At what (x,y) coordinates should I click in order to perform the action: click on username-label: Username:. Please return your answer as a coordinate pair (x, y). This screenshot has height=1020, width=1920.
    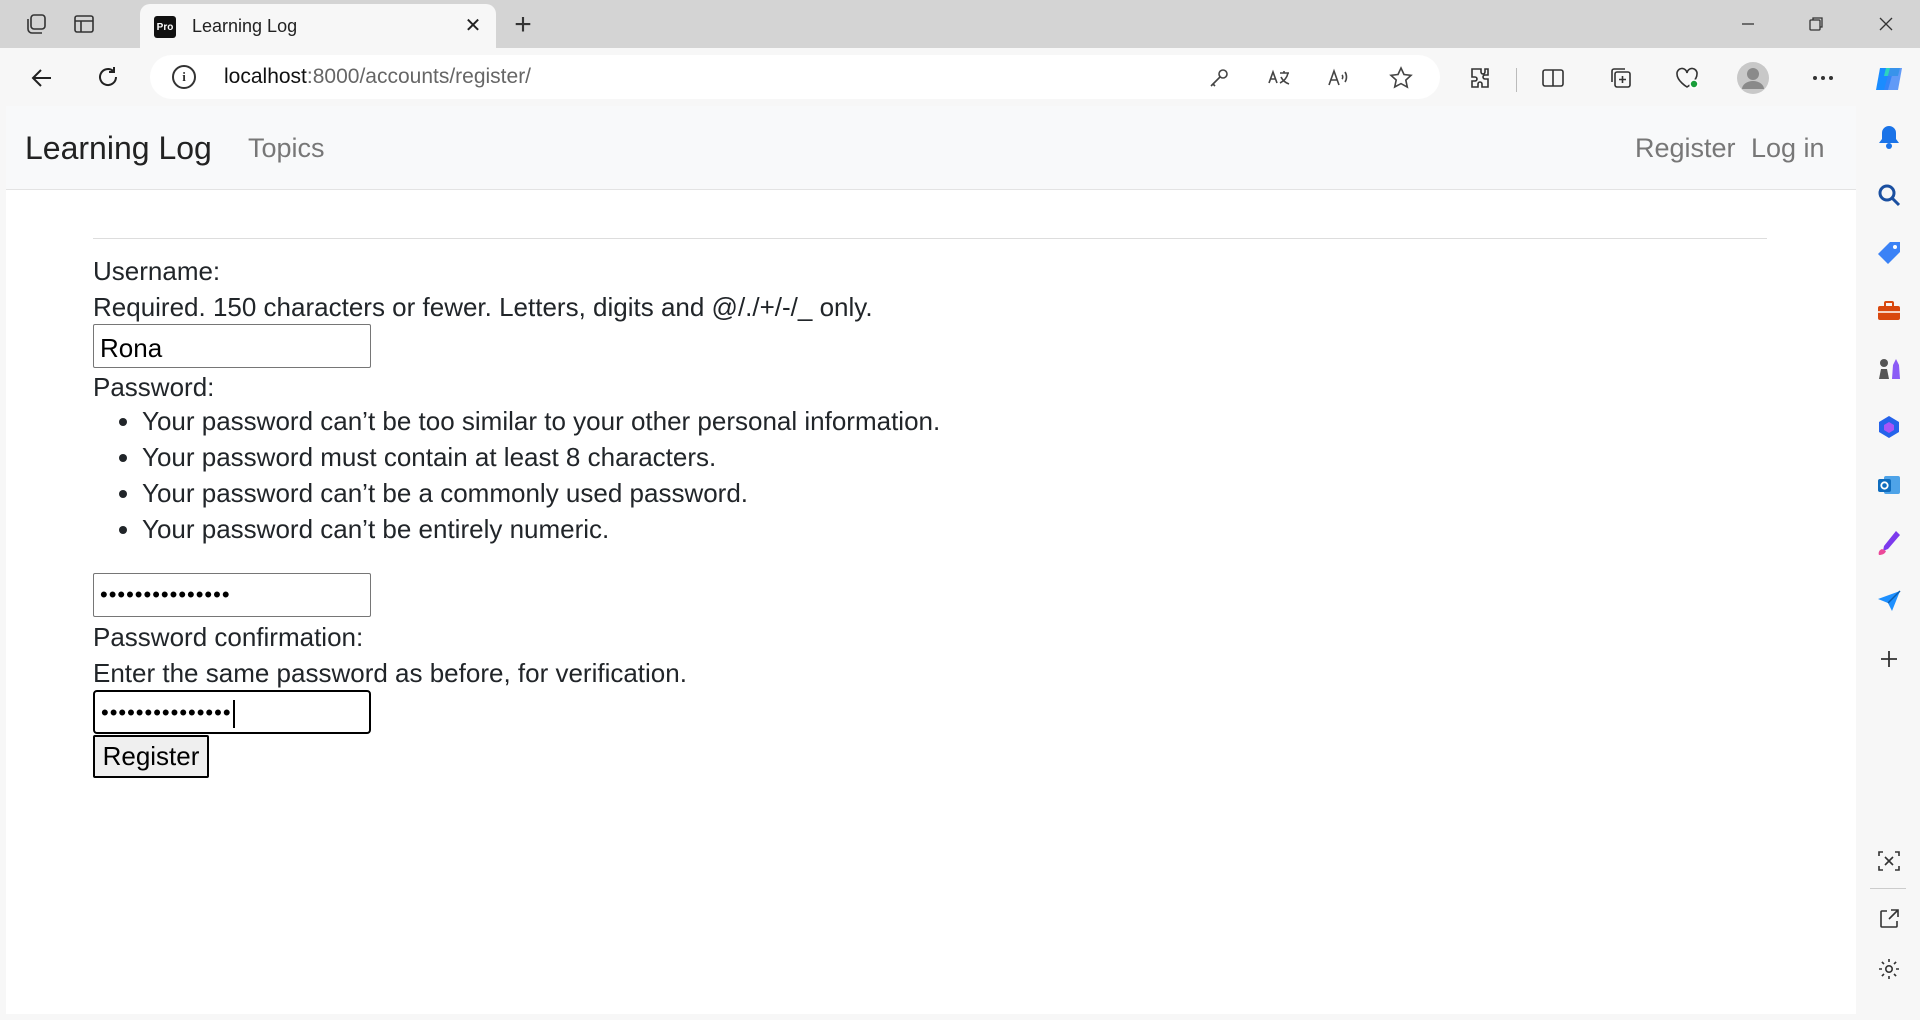
    Looking at the image, I should click on (157, 271).